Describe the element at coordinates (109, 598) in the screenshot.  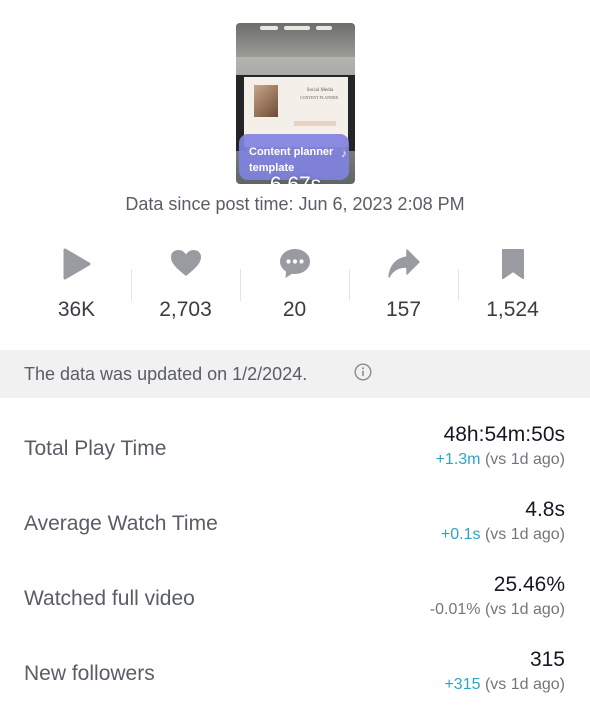
I see `metric-label: Watched full video` at that location.